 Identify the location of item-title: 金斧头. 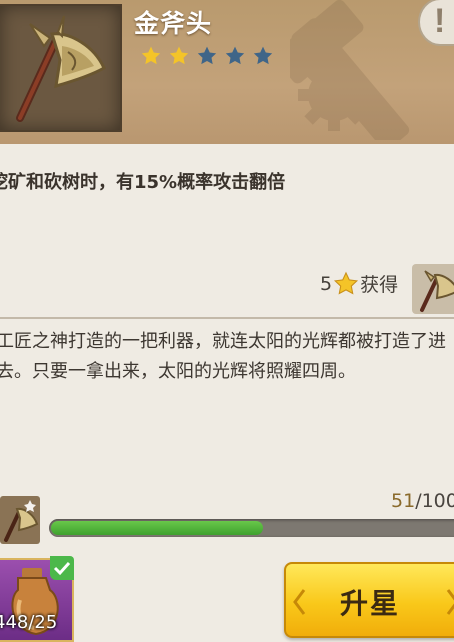
(173, 23).